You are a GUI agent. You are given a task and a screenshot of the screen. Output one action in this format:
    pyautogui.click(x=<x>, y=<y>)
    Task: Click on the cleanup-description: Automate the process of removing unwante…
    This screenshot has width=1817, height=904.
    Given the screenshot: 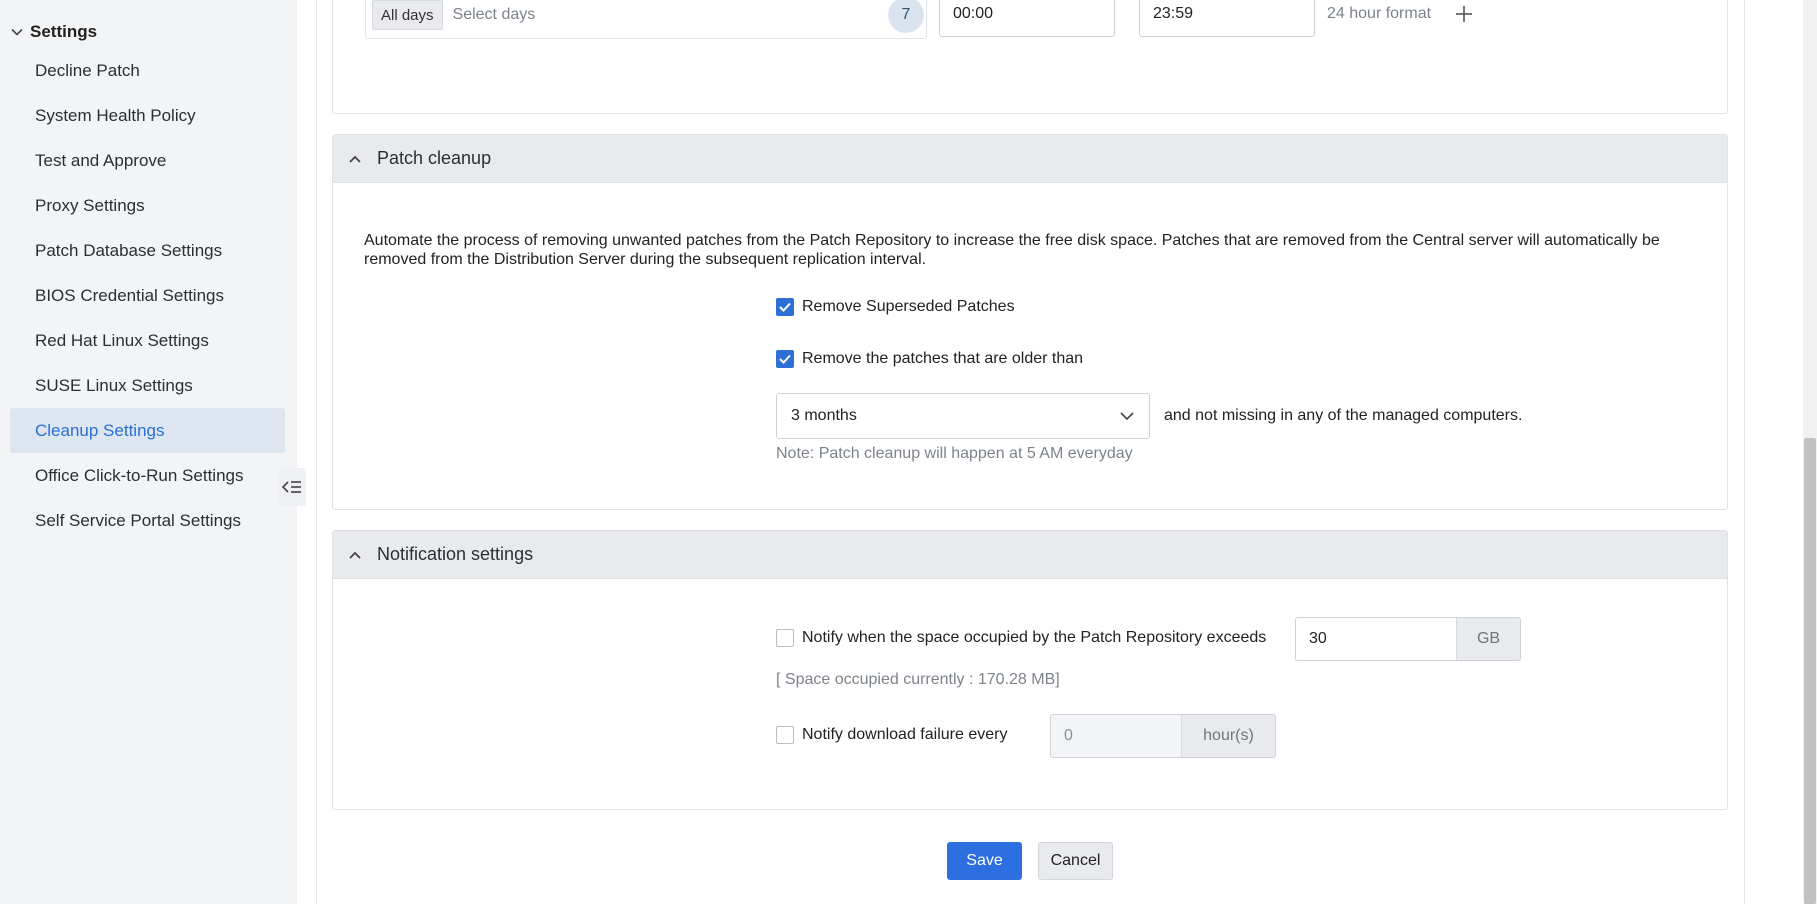 What is the action you would take?
    pyautogui.click(x=1012, y=250)
    